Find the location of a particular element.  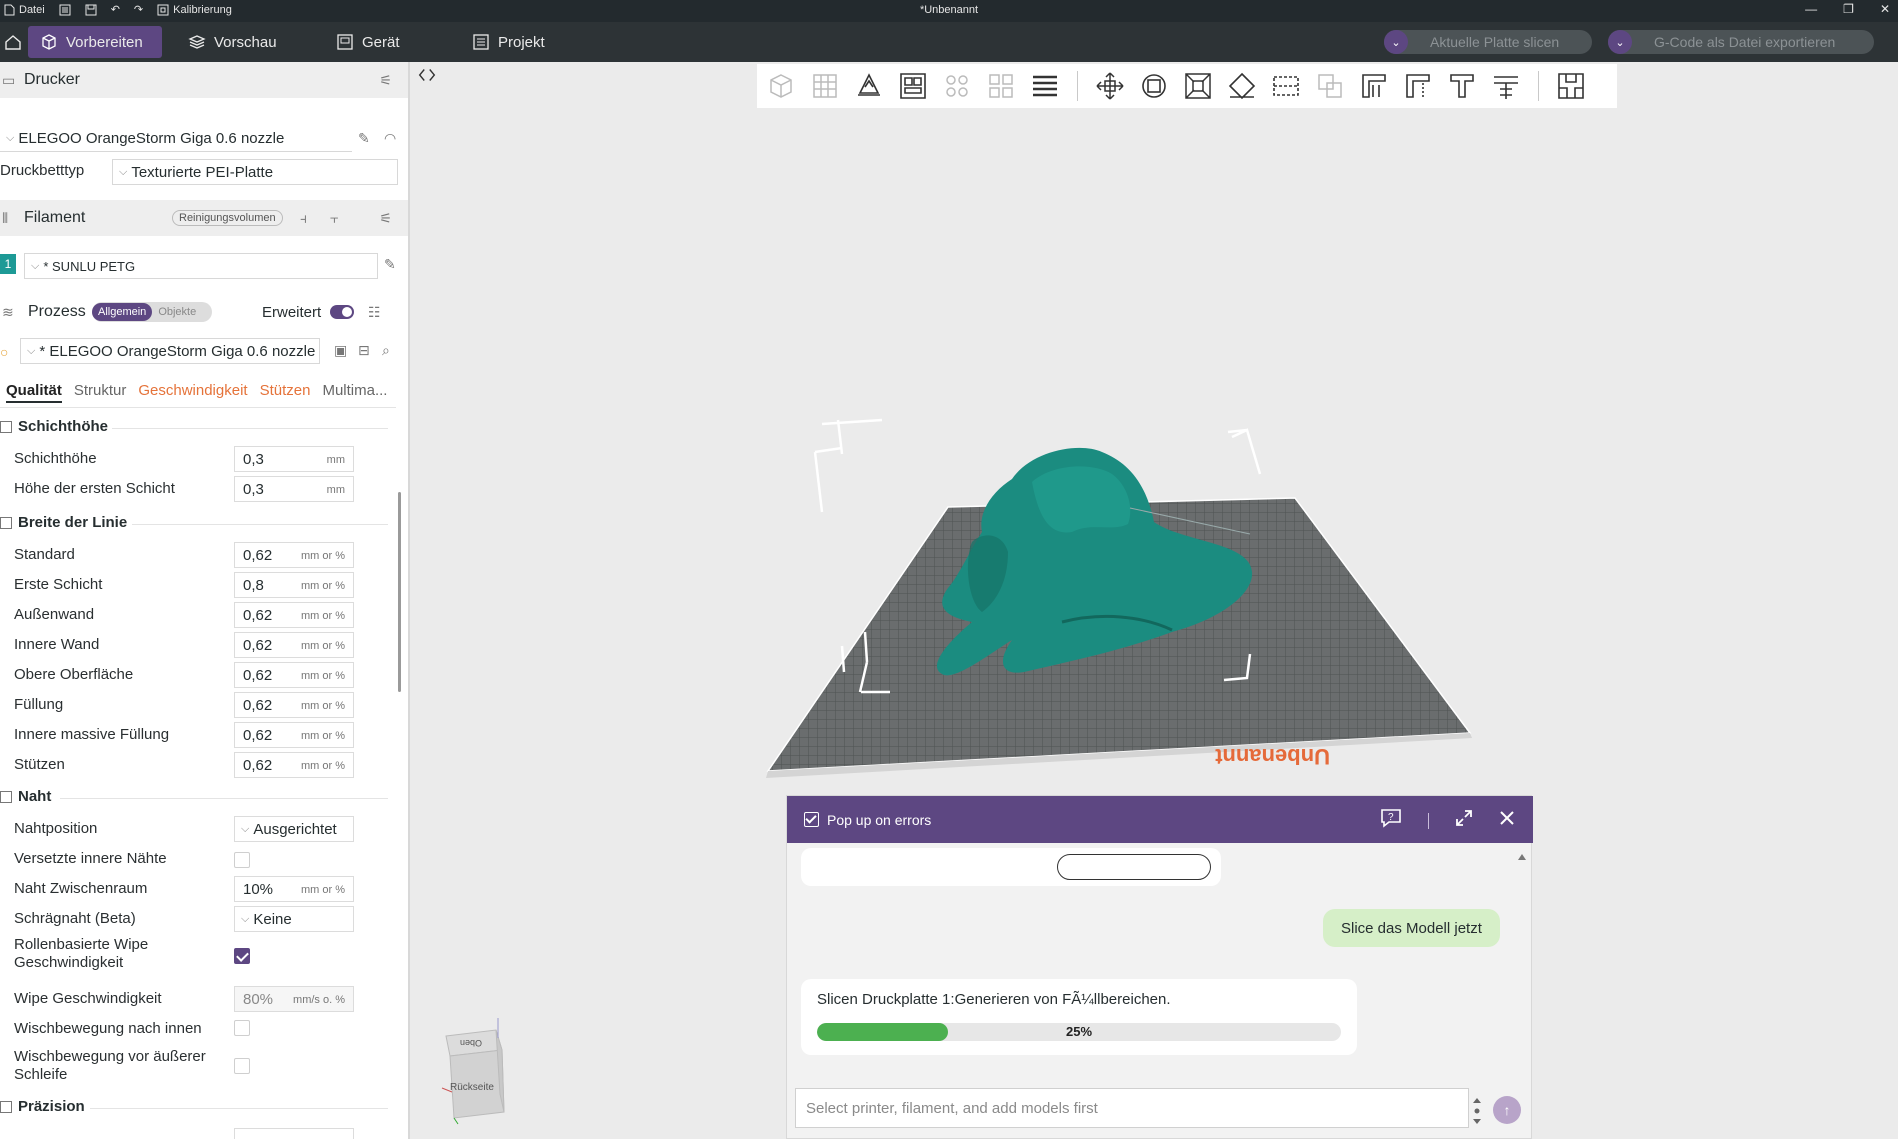

subtab-structure: Struktur is located at coordinates (100, 392).